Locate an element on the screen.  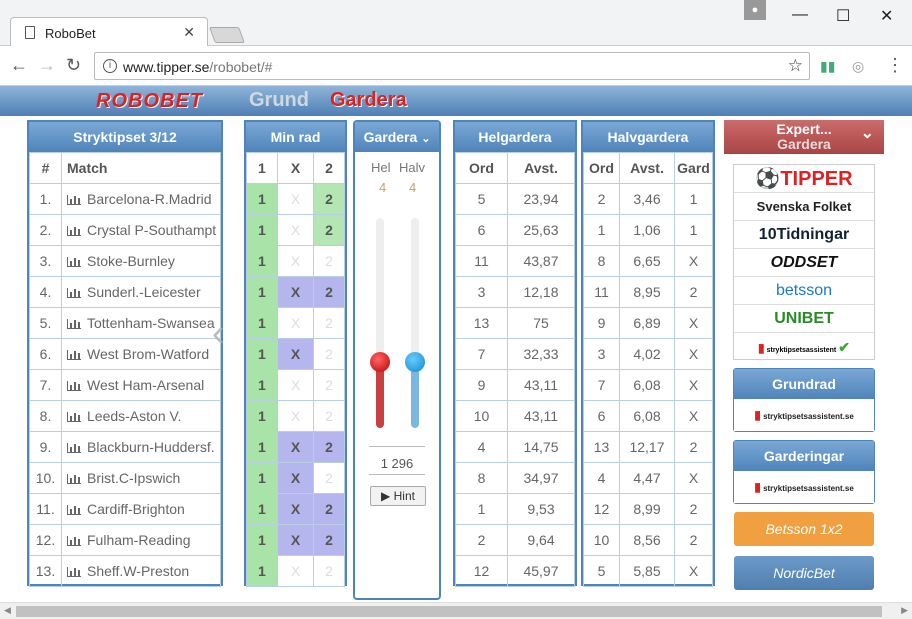
match-cell: Cardiff-Brighton is located at coordinates (141, 509).